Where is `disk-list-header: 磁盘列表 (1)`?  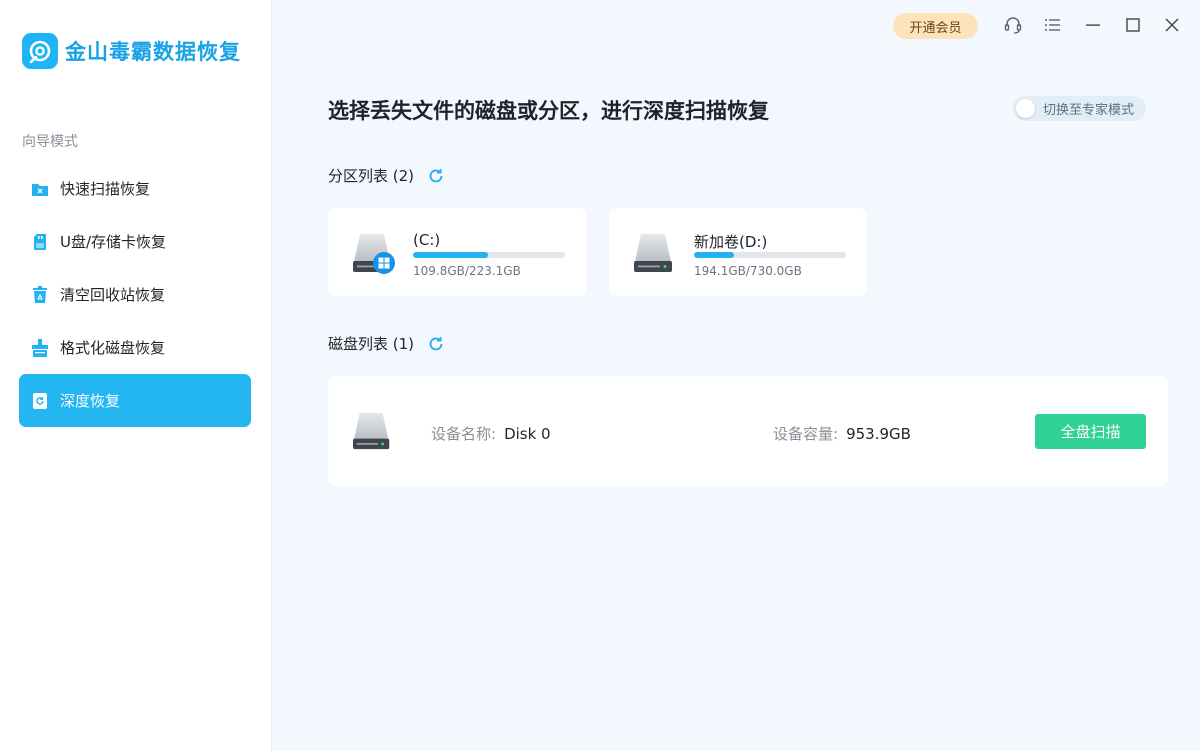 disk-list-header: 磁盘列表 (1) is located at coordinates (386, 343).